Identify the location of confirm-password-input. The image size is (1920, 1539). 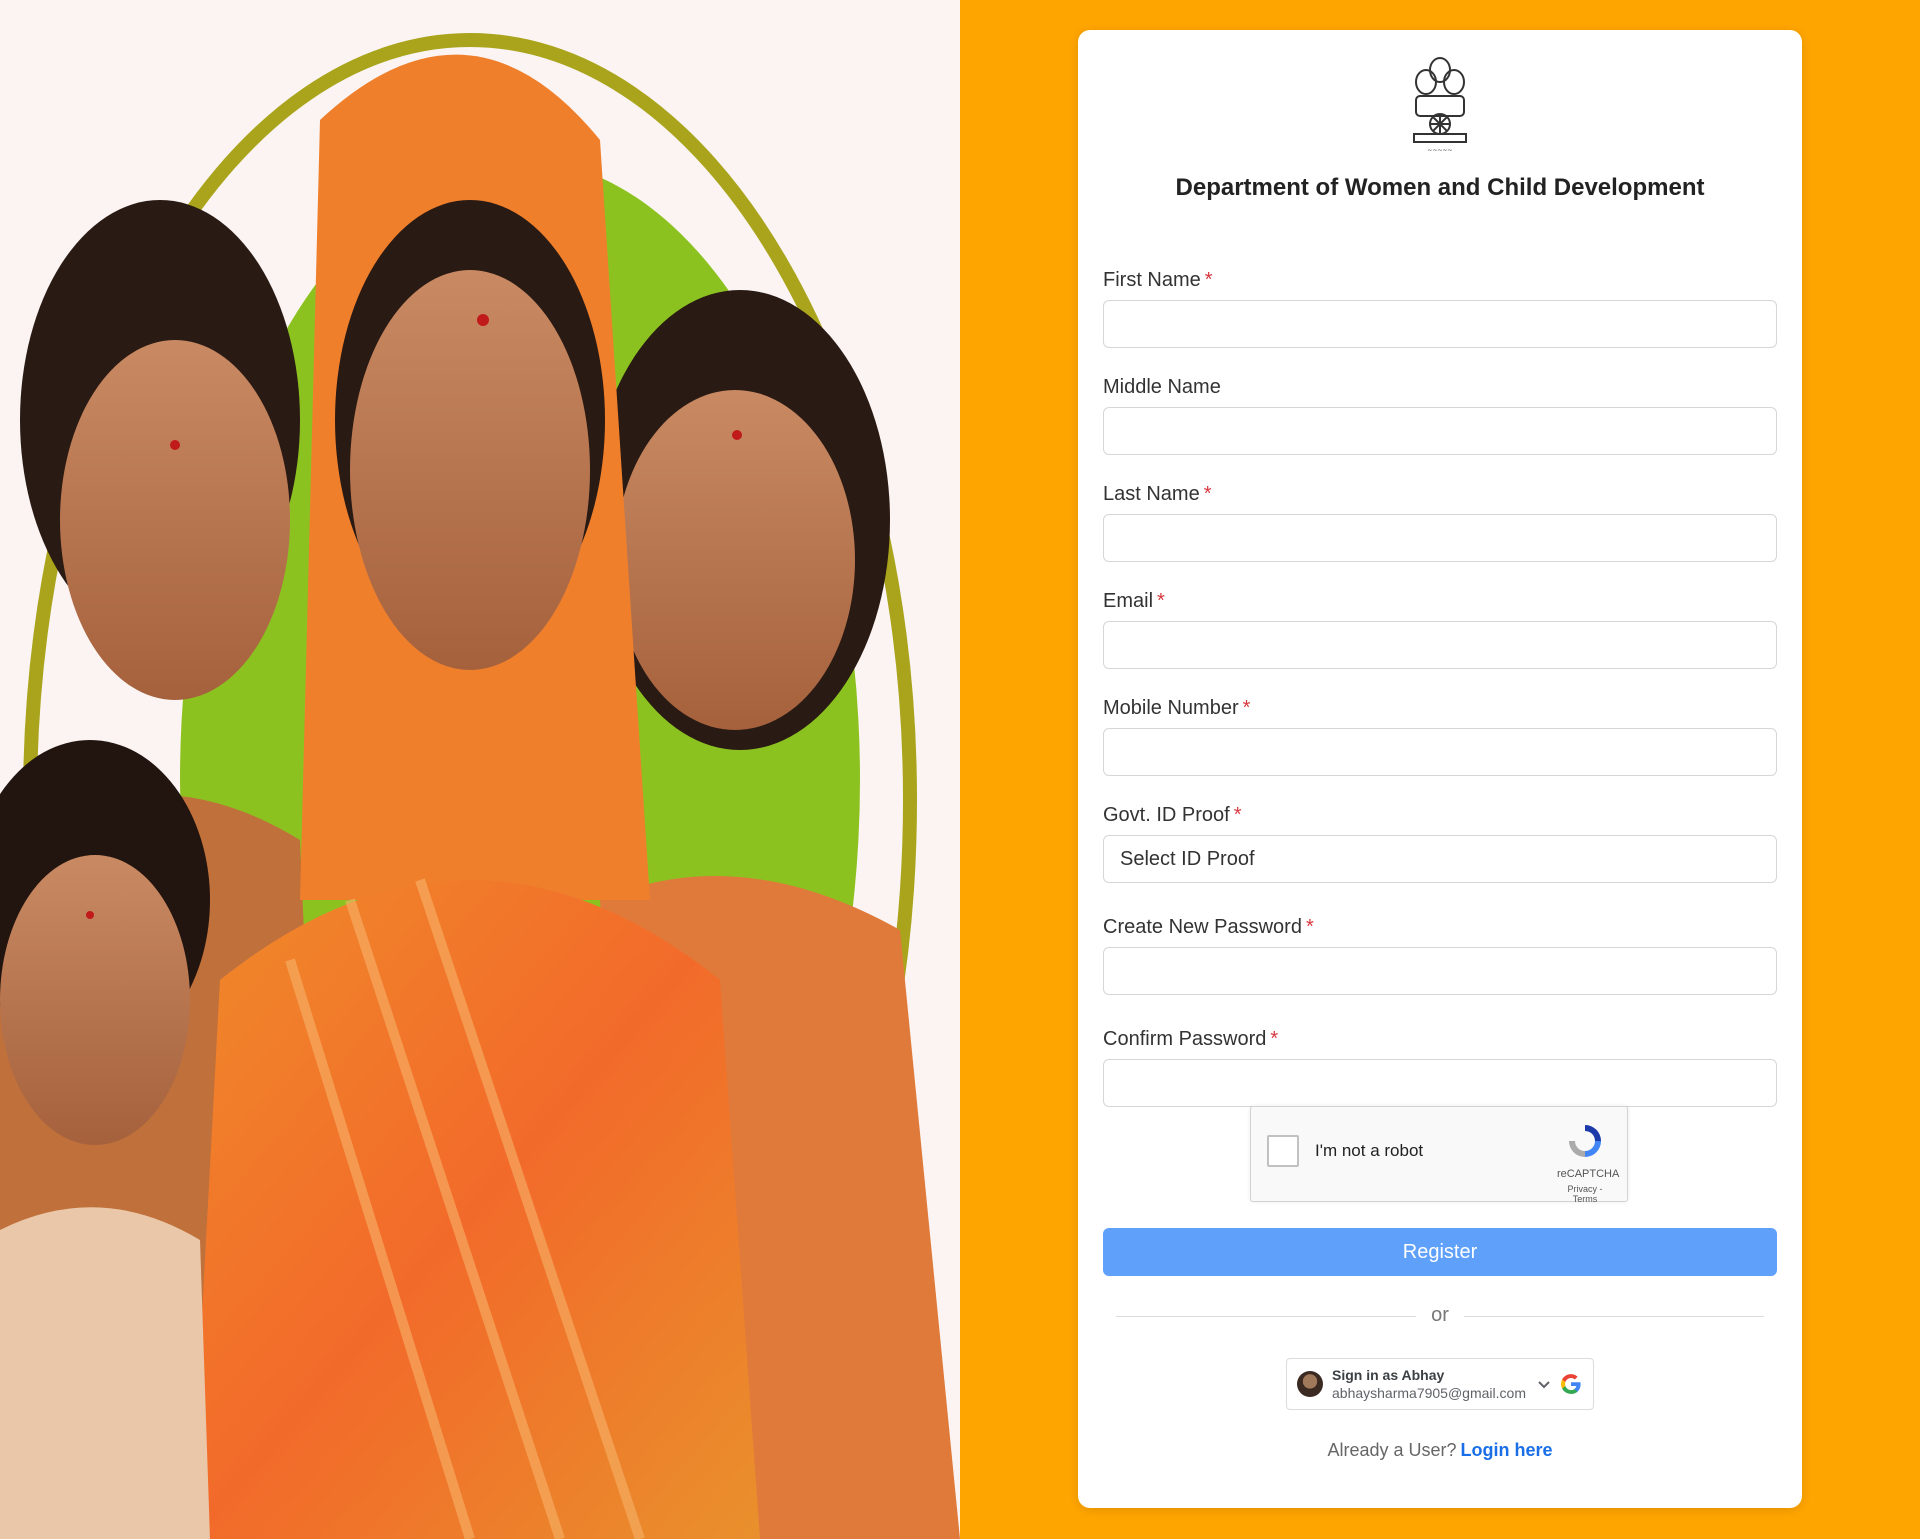
(1440, 1083).